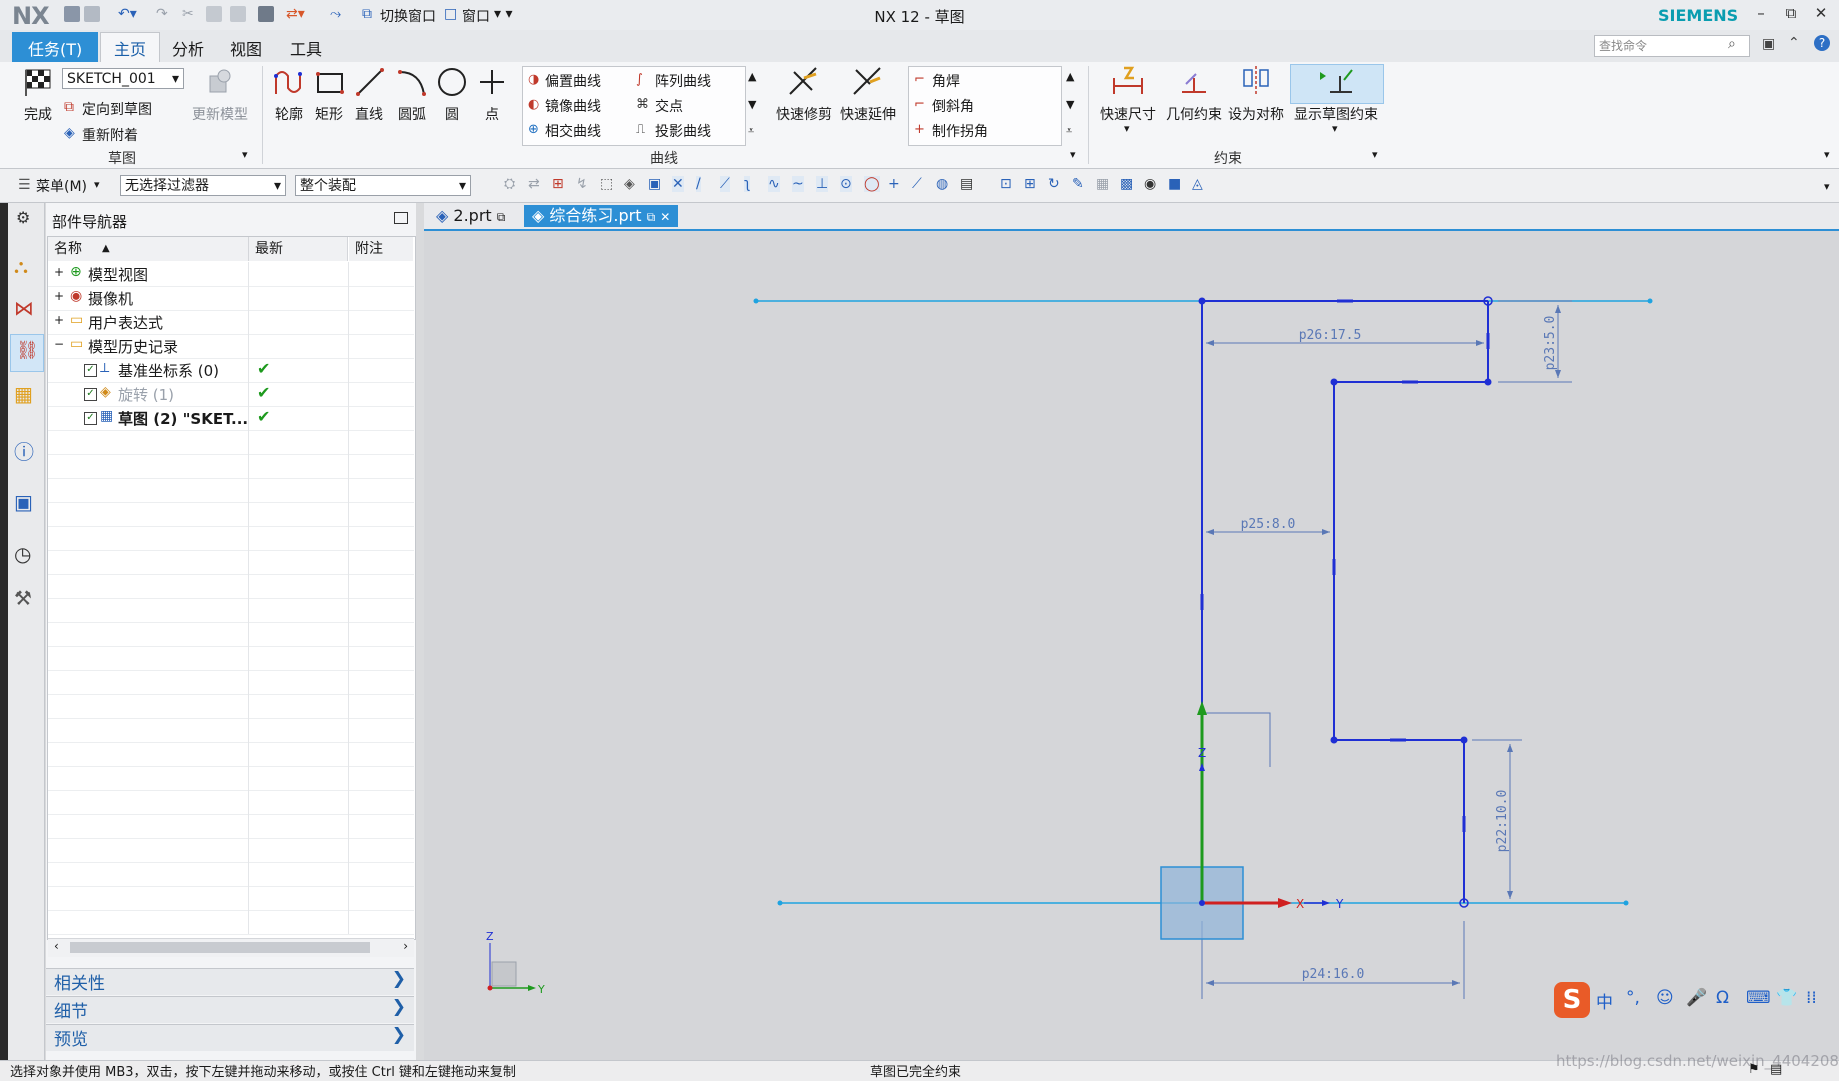 Image resolution: width=1839 pixels, height=1081 pixels. I want to click on snap-spline-icon: ~, so click(798, 184).